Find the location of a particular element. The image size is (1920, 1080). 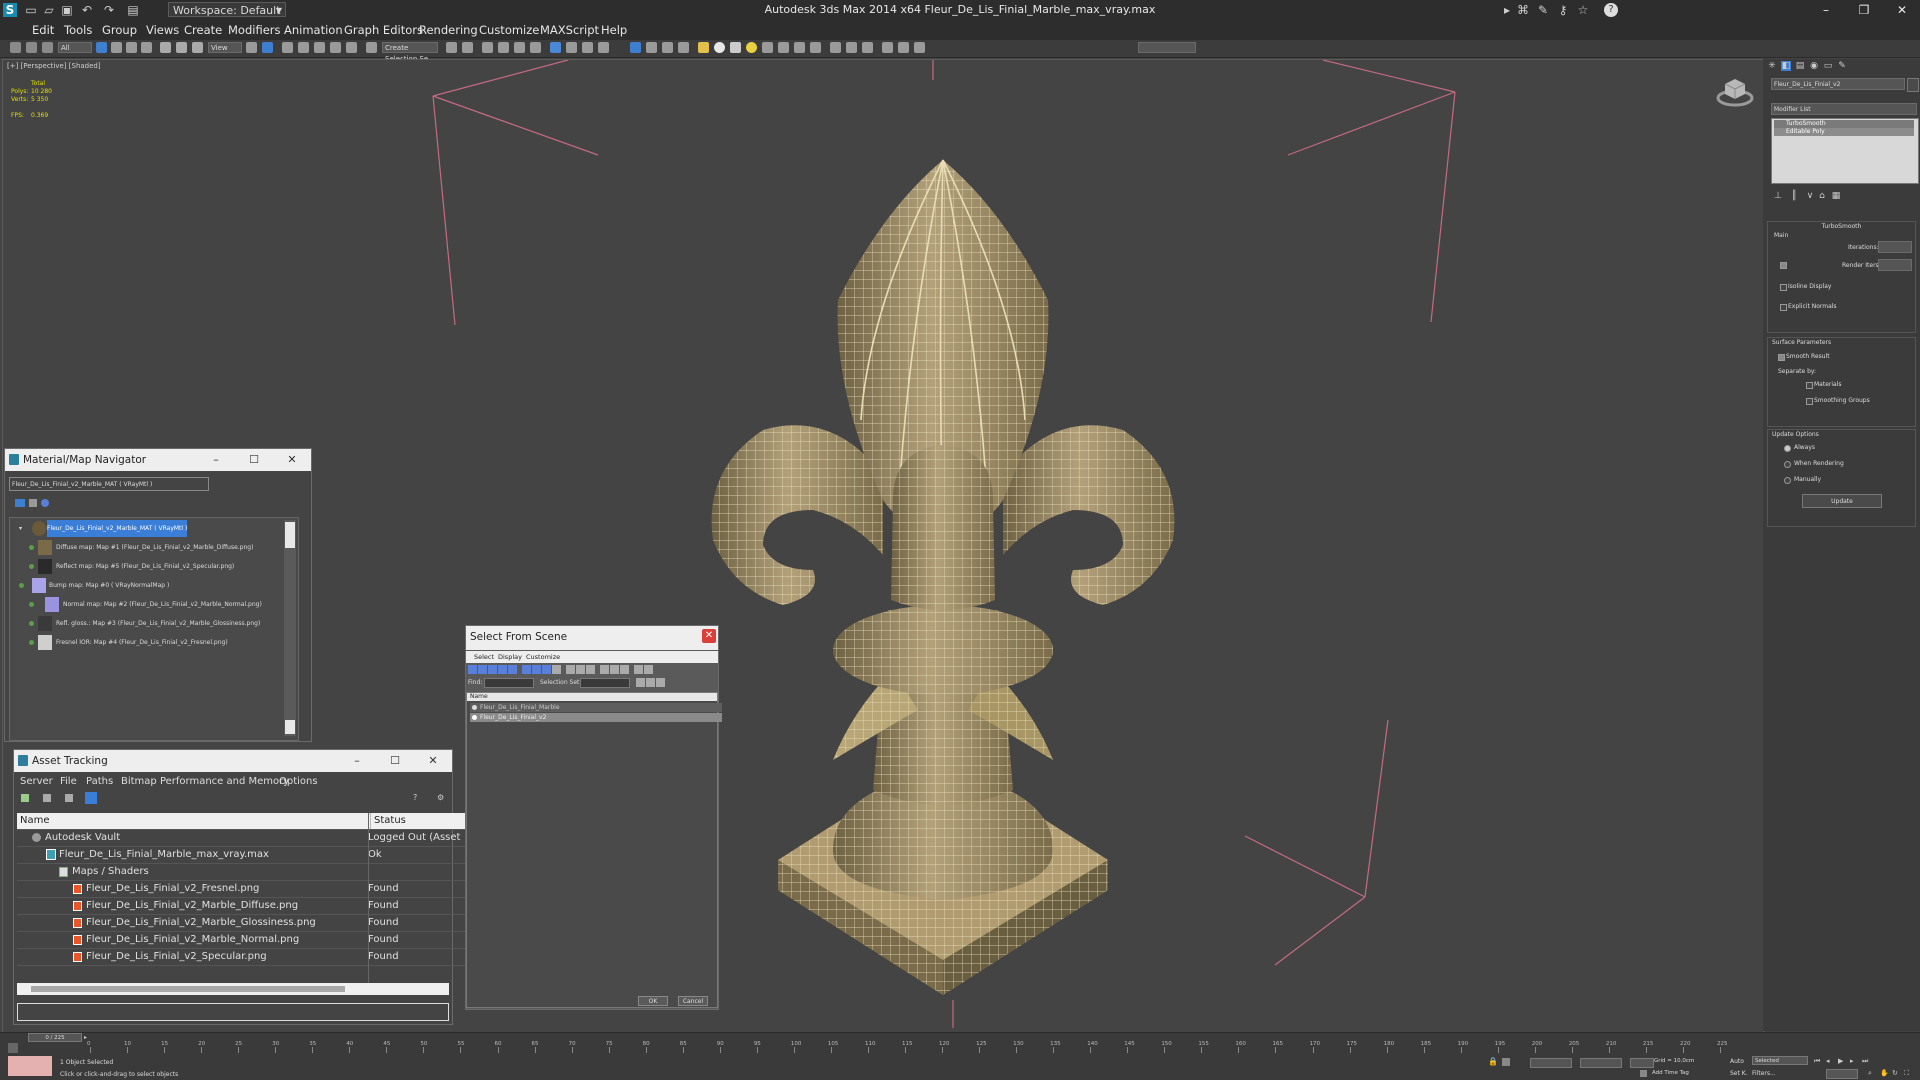

tree-scrollbar-thumb is located at coordinates (290, 535).